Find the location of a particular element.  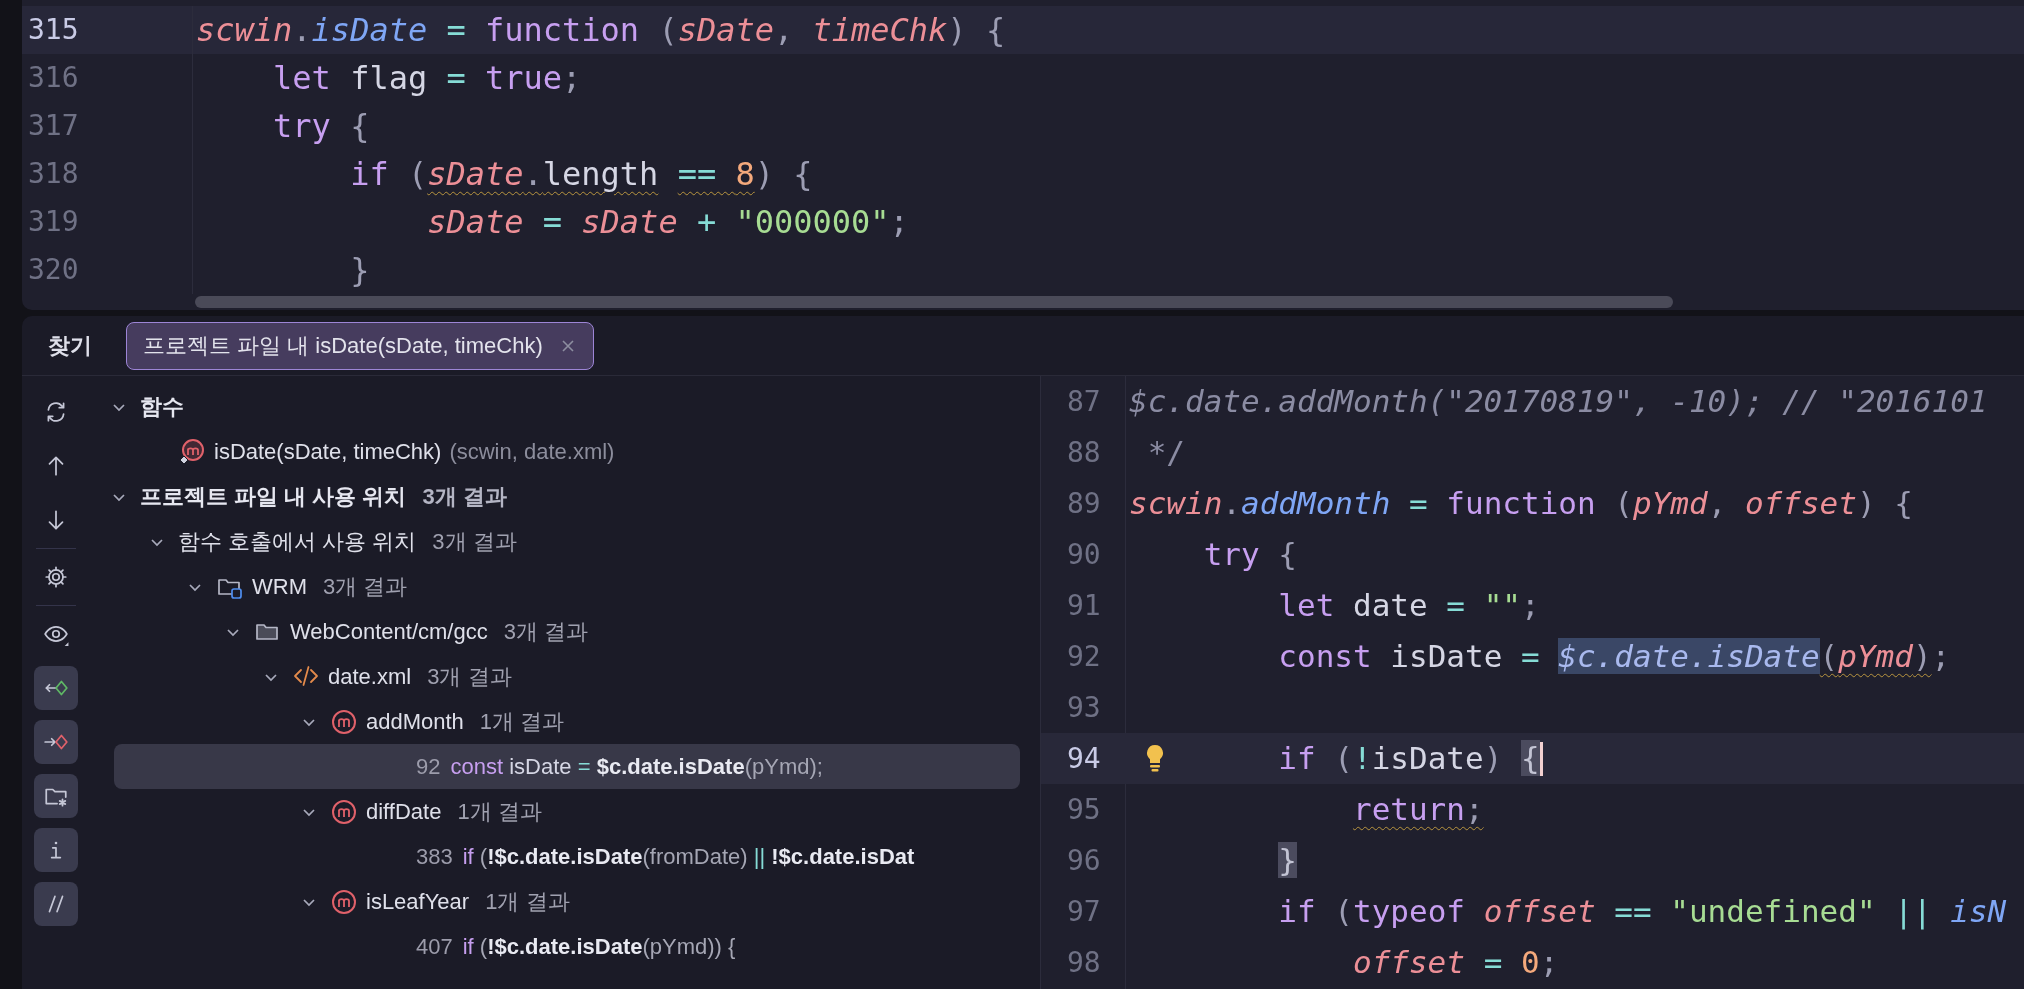

tree-label: WebContent/cm/gcc is located at coordinates (389, 631).